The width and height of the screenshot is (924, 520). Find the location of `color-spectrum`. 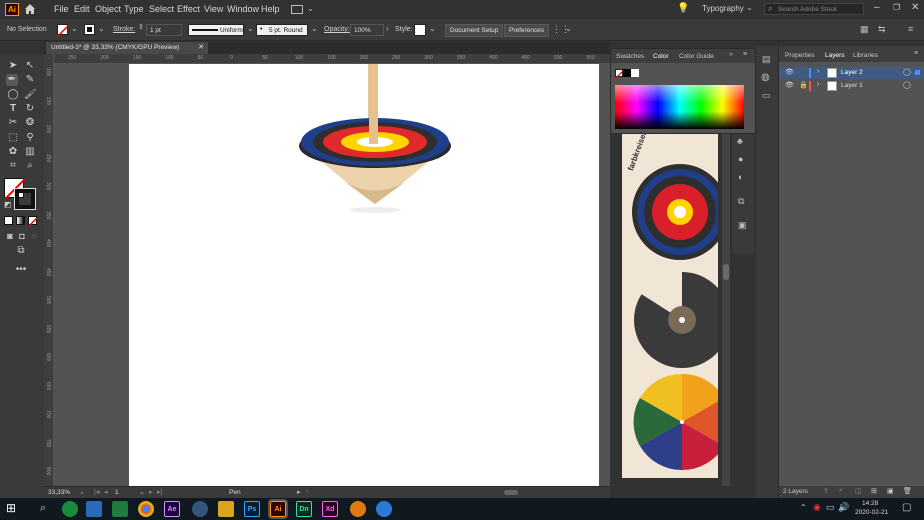

color-spectrum is located at coordinates (679, 107).